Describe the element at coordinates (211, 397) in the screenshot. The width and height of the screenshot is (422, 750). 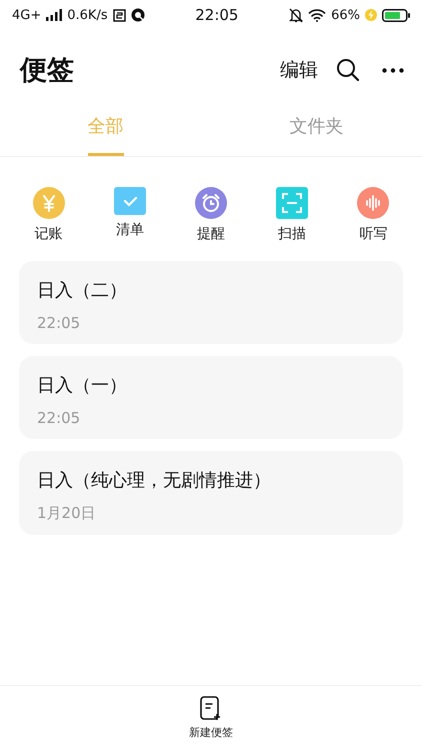
I see `note-card: 日入（一） 22:05` at that location.